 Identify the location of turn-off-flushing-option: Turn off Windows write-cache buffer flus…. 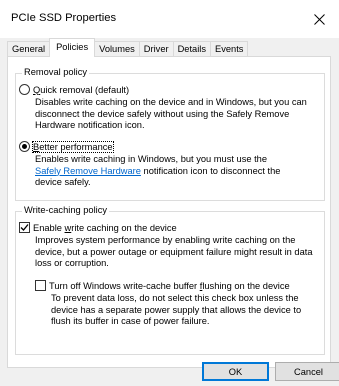
(162, 285).